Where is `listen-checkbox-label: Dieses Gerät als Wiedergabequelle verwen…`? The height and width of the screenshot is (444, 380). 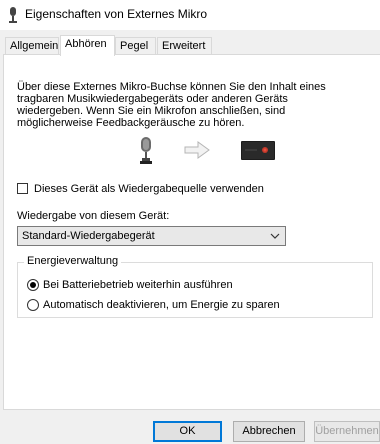
listen-checkbox-label: Dieses Gerät als Wiedergabequelle verwen… is located at coordinates (149, 189).